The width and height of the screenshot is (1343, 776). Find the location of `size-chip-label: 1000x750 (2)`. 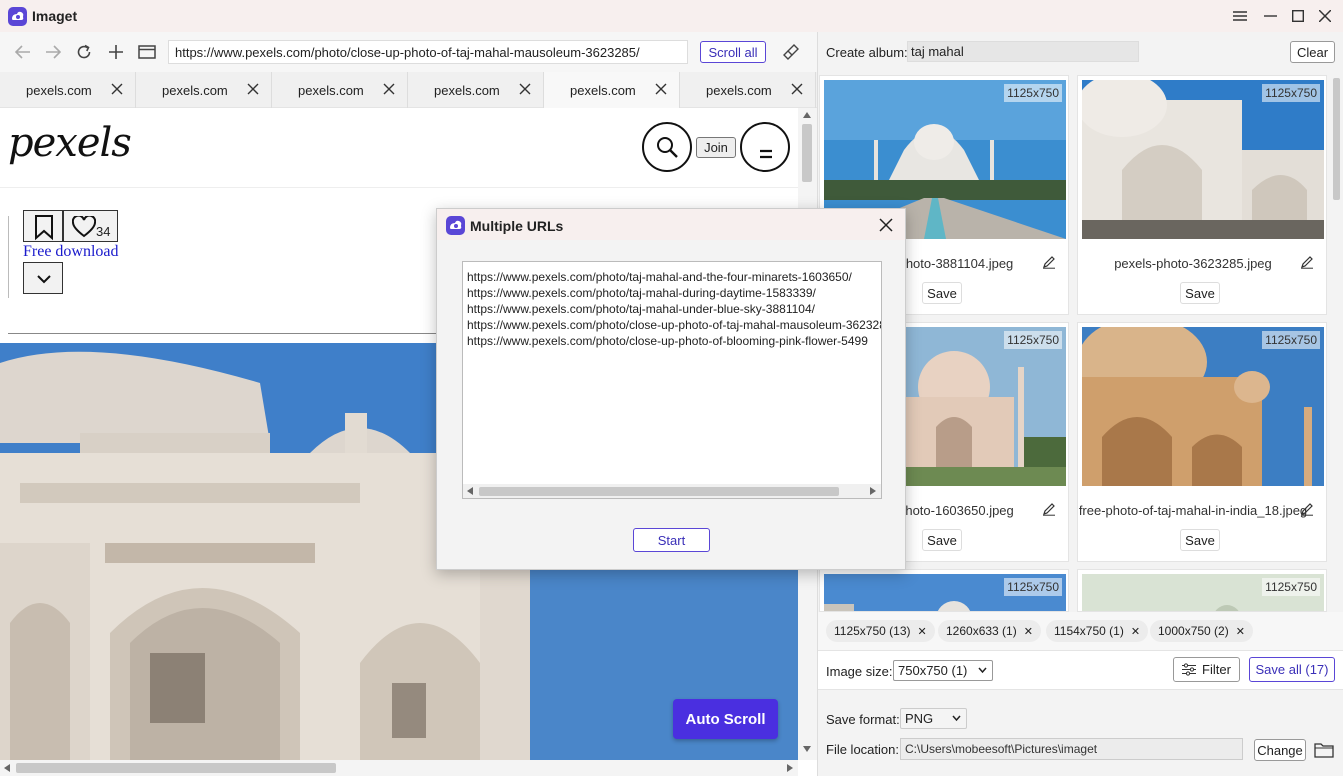

size-chip-label: 1000x750 (2) is located at coordinates (1193, 631).